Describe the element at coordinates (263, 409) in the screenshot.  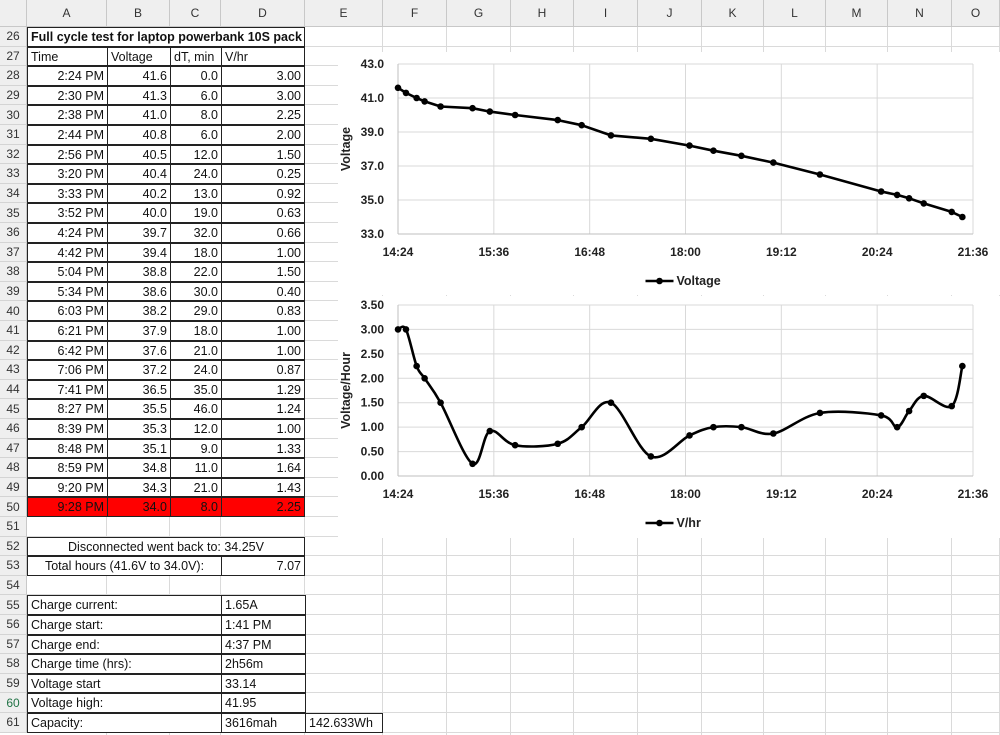
I see `cell-vhr: 1.24` at that location.